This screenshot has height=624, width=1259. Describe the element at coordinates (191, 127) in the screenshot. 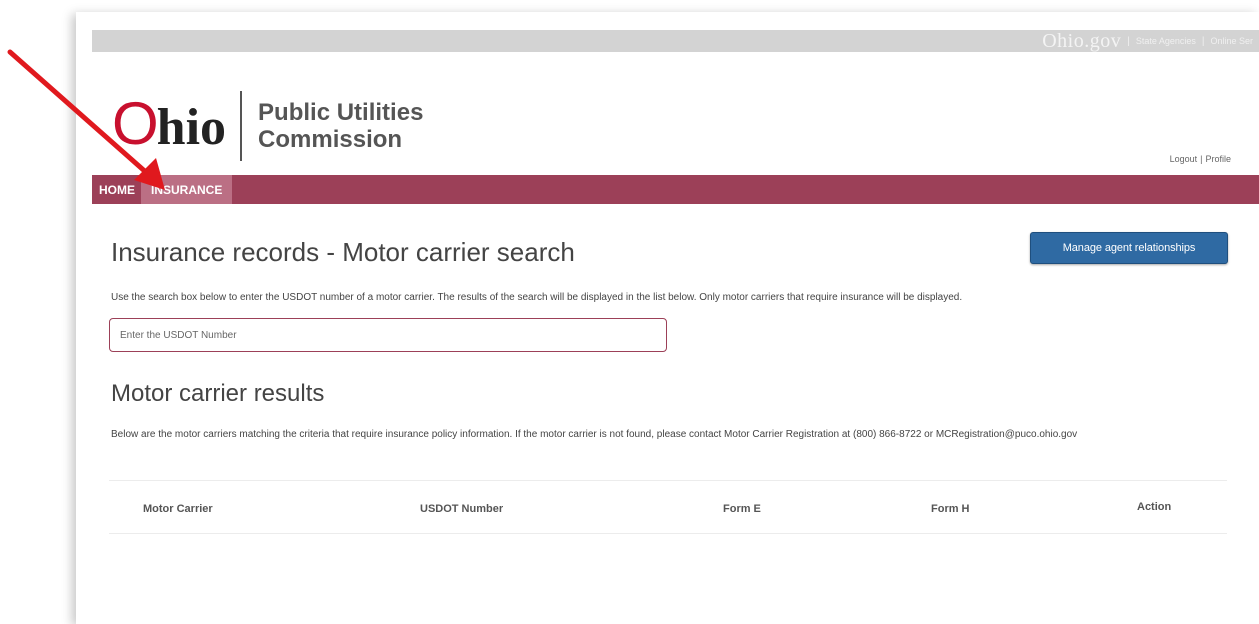

I see `ohio-wordmark-rest: hio` at that location.